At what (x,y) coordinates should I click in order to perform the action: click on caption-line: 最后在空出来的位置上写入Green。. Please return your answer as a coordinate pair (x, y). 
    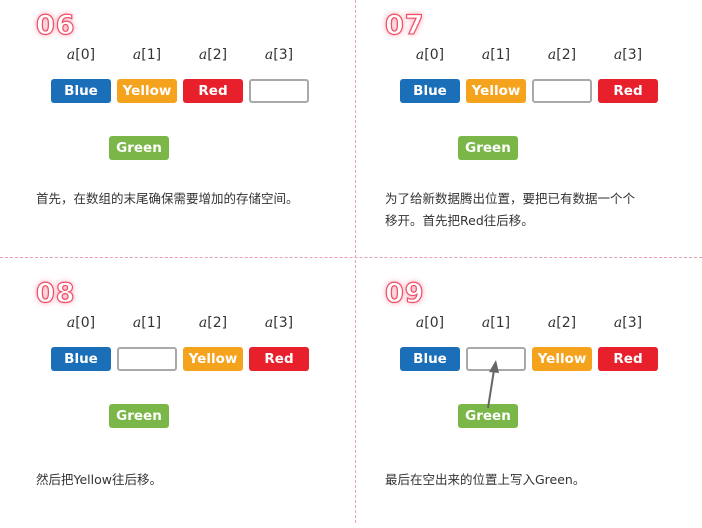
    Looking at the image, I should click on (485, 479).